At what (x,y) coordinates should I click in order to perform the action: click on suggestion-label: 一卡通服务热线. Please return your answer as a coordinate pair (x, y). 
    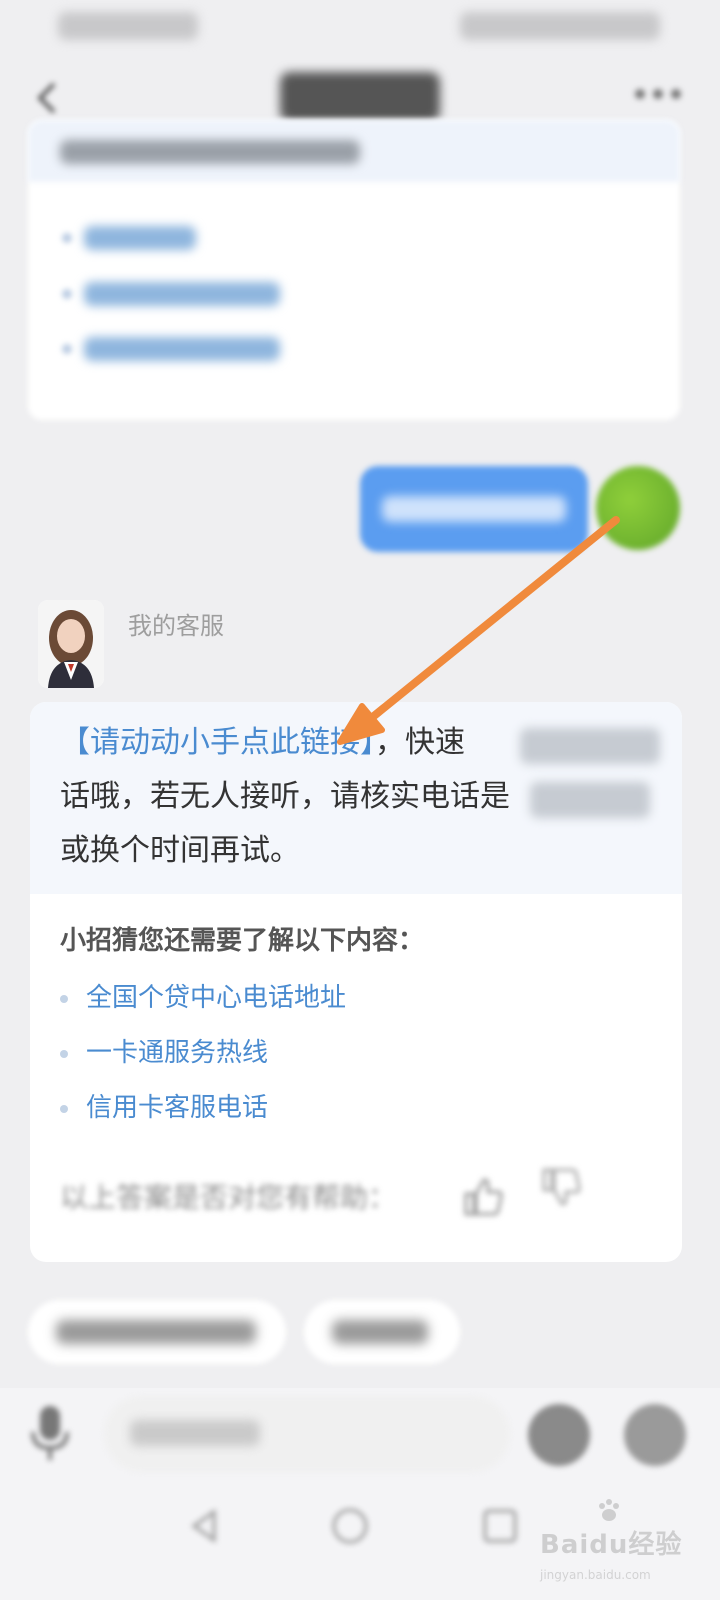
    Looking at the image, I should click on (177, 1053).